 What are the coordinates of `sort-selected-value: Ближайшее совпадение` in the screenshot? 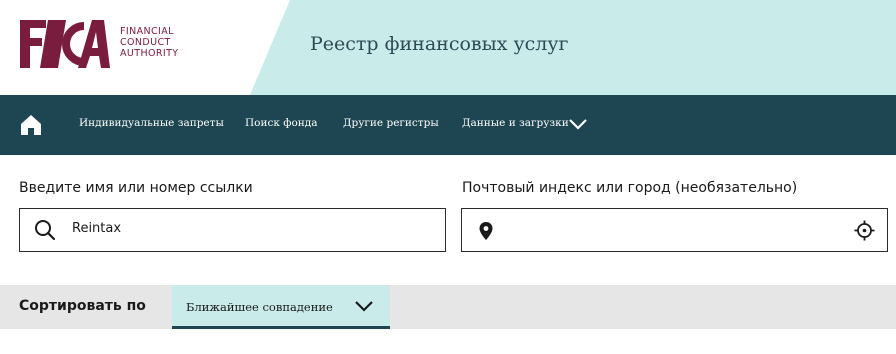 It's located at (259, 307).